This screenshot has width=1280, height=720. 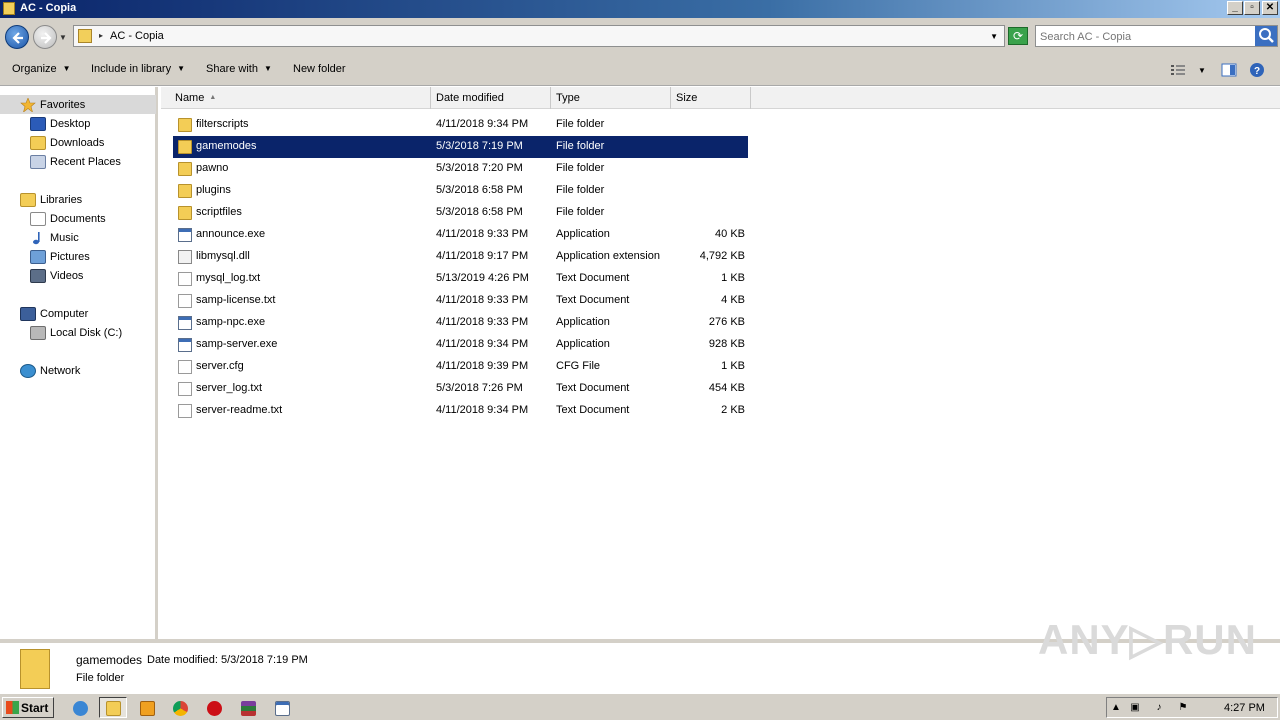 I want to click on preview-pane-icon, so click(x=1229, y=70).